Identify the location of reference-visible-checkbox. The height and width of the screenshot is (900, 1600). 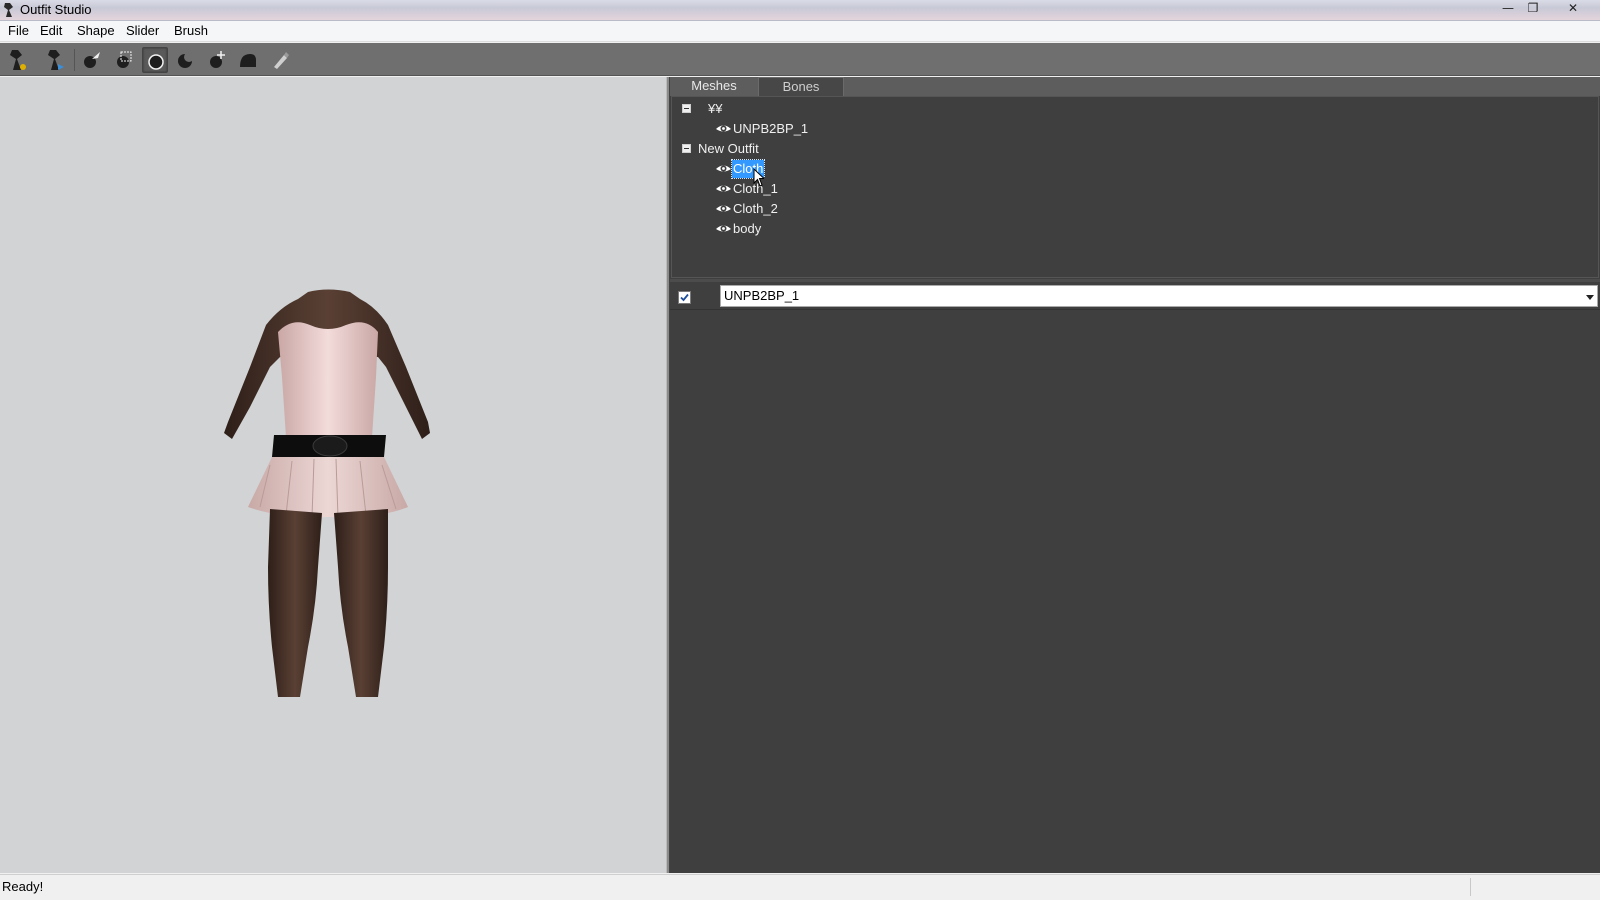
(684, 297).